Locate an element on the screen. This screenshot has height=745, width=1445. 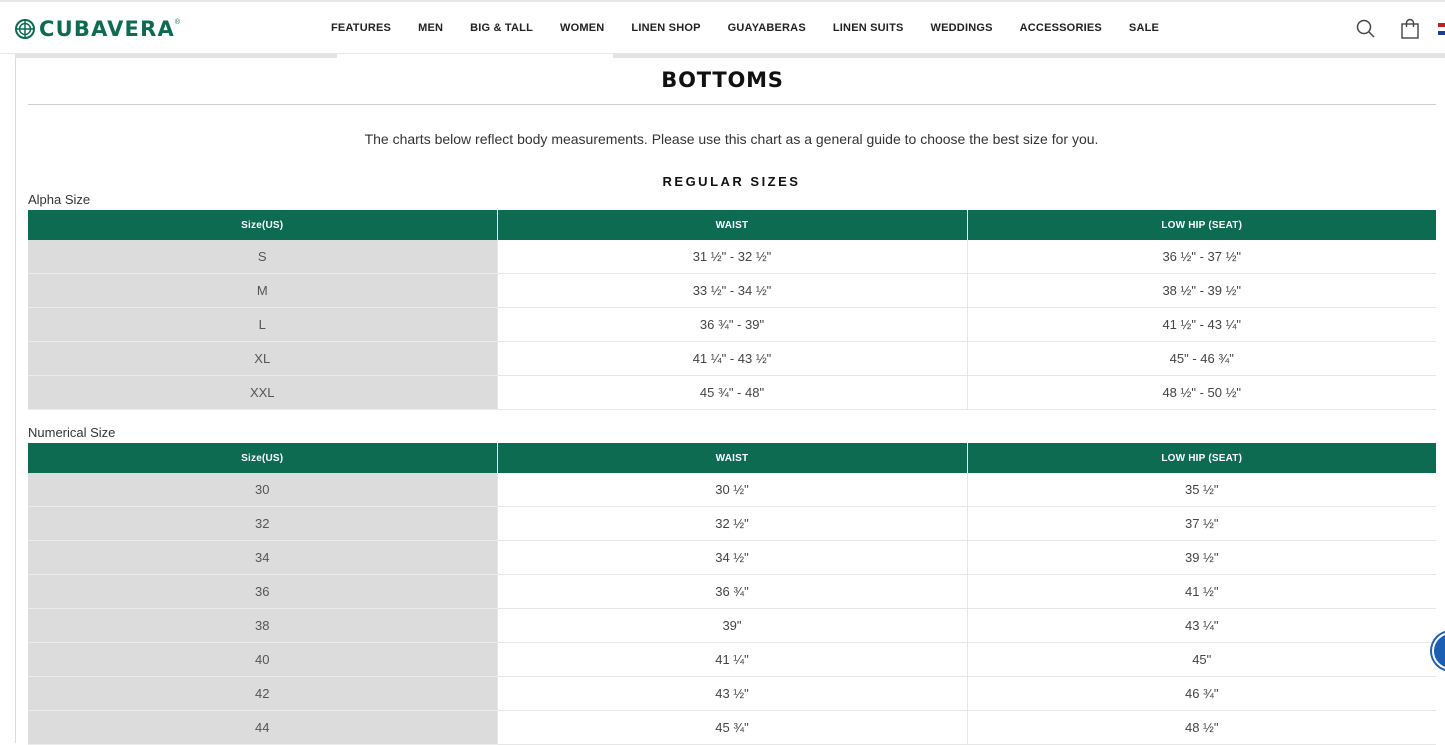
table-row: XL 41 ¼" - 43 ½" 45" - 46 ¾" is located at coordinates (732, 358).